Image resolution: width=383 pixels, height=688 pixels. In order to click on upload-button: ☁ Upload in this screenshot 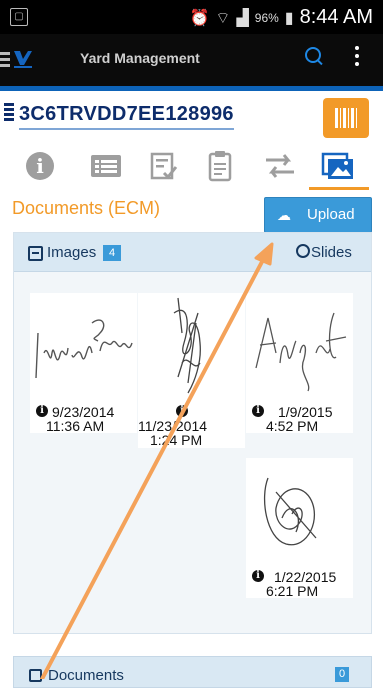, I will do `click(318, 215)`.